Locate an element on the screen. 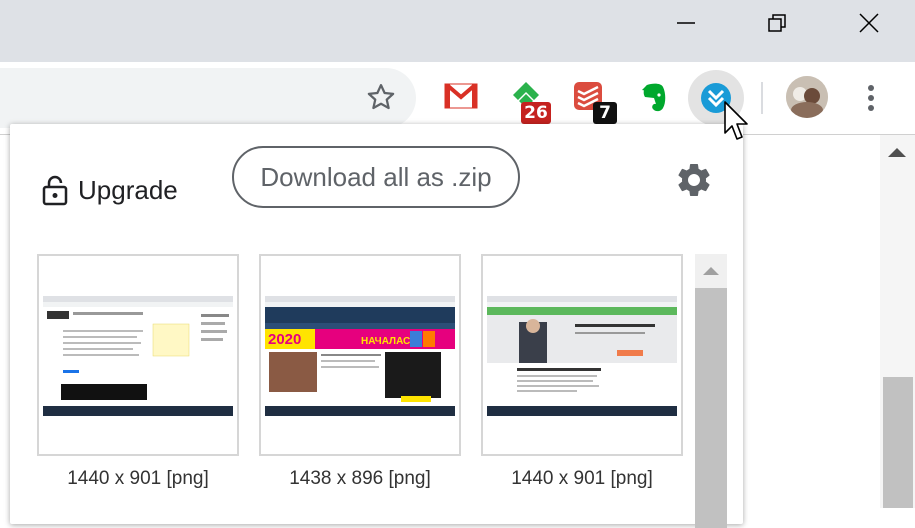 The image size is (915, 528). feedly-badge: 26 is located at coordinates (536, 113).